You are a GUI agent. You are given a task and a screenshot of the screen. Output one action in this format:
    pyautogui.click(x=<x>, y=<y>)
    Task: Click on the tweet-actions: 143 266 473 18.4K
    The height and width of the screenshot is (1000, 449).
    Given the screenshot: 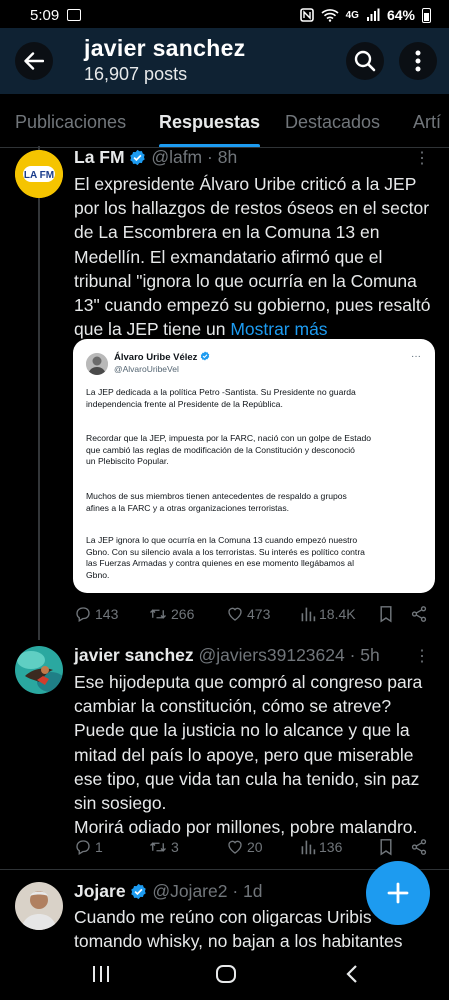 What is the action you would take?
    pyautogui.click(x=255, y=617)
    